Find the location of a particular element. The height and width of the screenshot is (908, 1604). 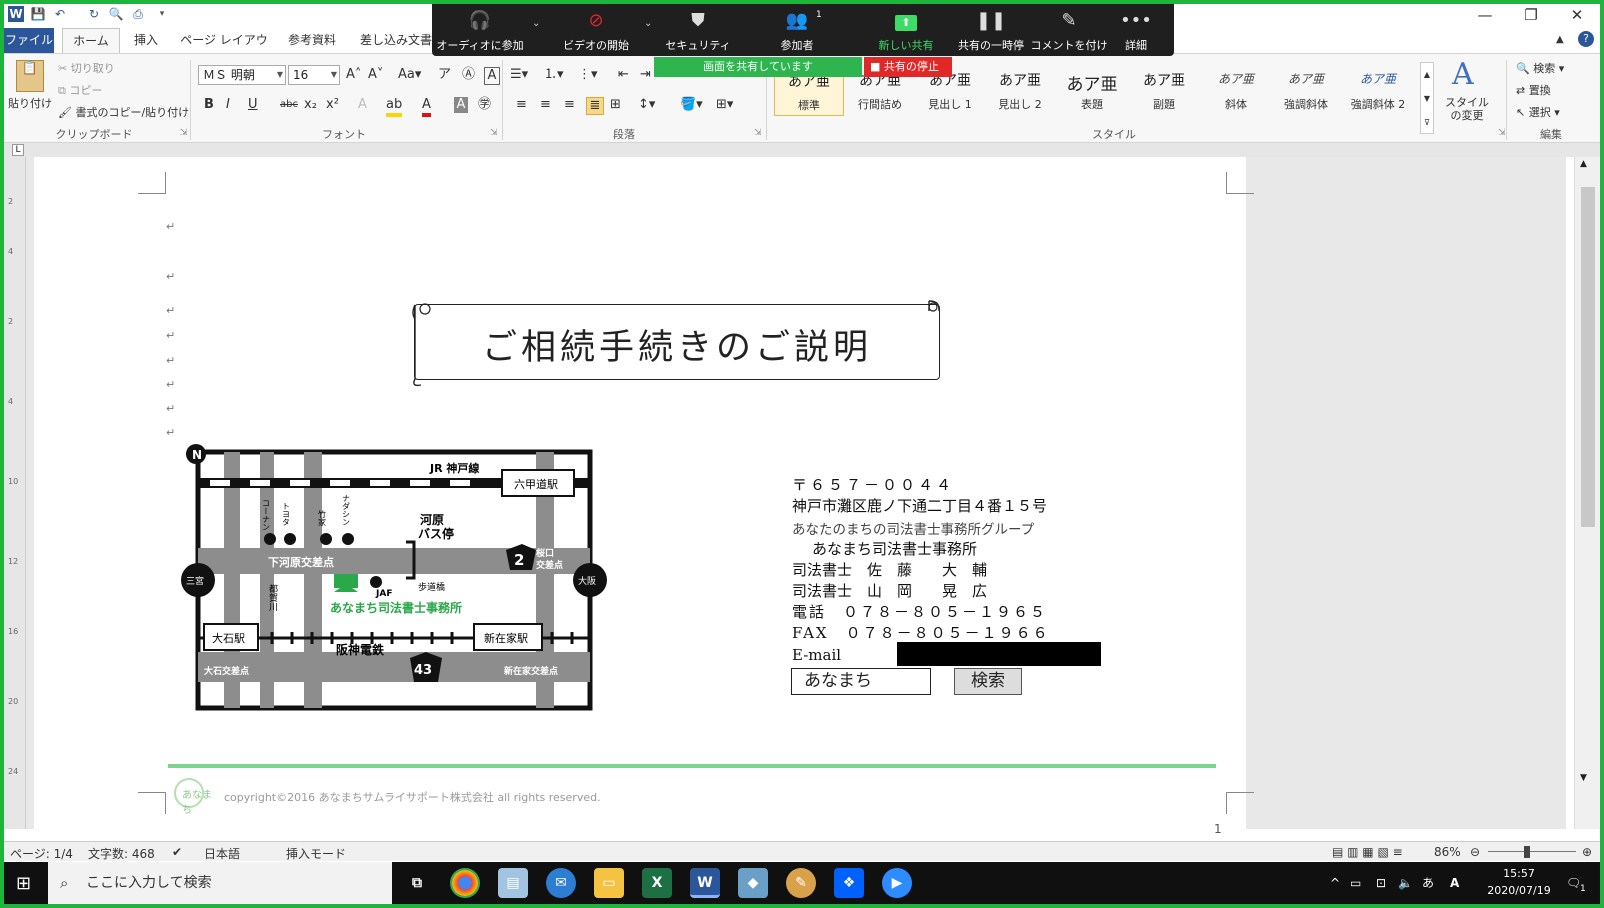

page-indicator: ページ: 1/4 is located at coordinates (41, 853).